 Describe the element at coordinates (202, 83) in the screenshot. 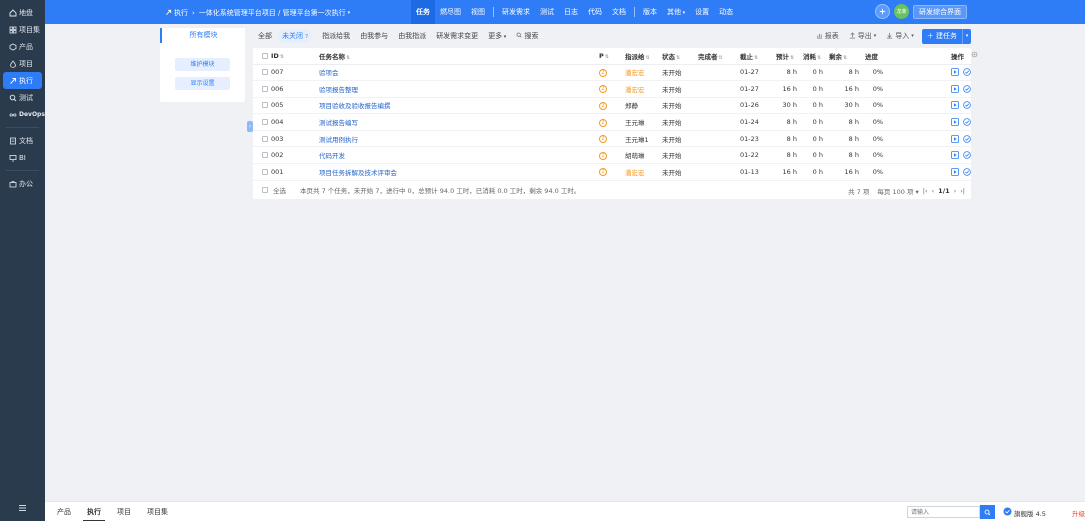

I see `display-settings-button: 显示设置` at that location.